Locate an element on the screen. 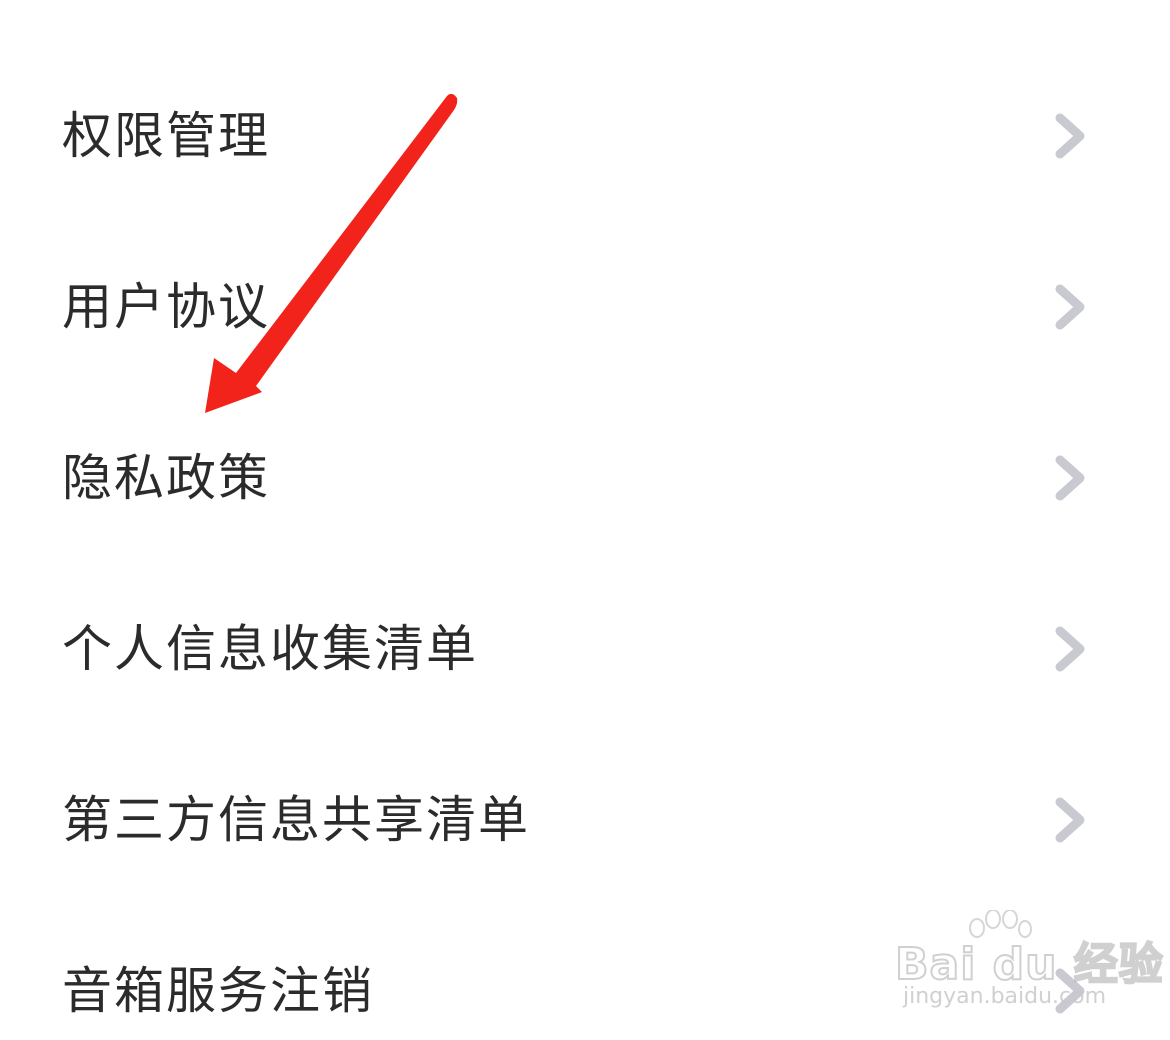  menu-item-speaker-service-deregistration: 音箱服务注销 is located at coordinates (585, 972).